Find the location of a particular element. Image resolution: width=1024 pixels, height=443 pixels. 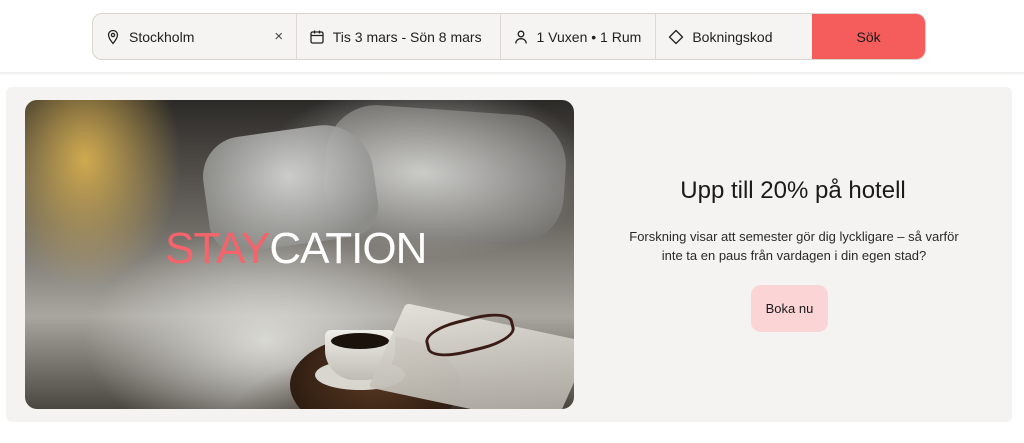

date-range-field: Tis 3 mars - Sön 8 mars is located at coordinates (399, 36).